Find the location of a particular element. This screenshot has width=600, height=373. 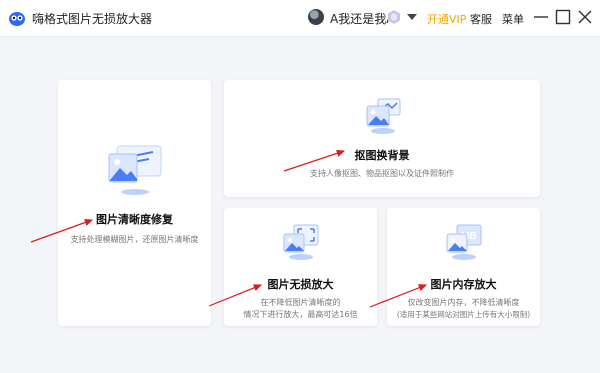

card-title: 图片内存放大 is located at coordinates (463, 284).